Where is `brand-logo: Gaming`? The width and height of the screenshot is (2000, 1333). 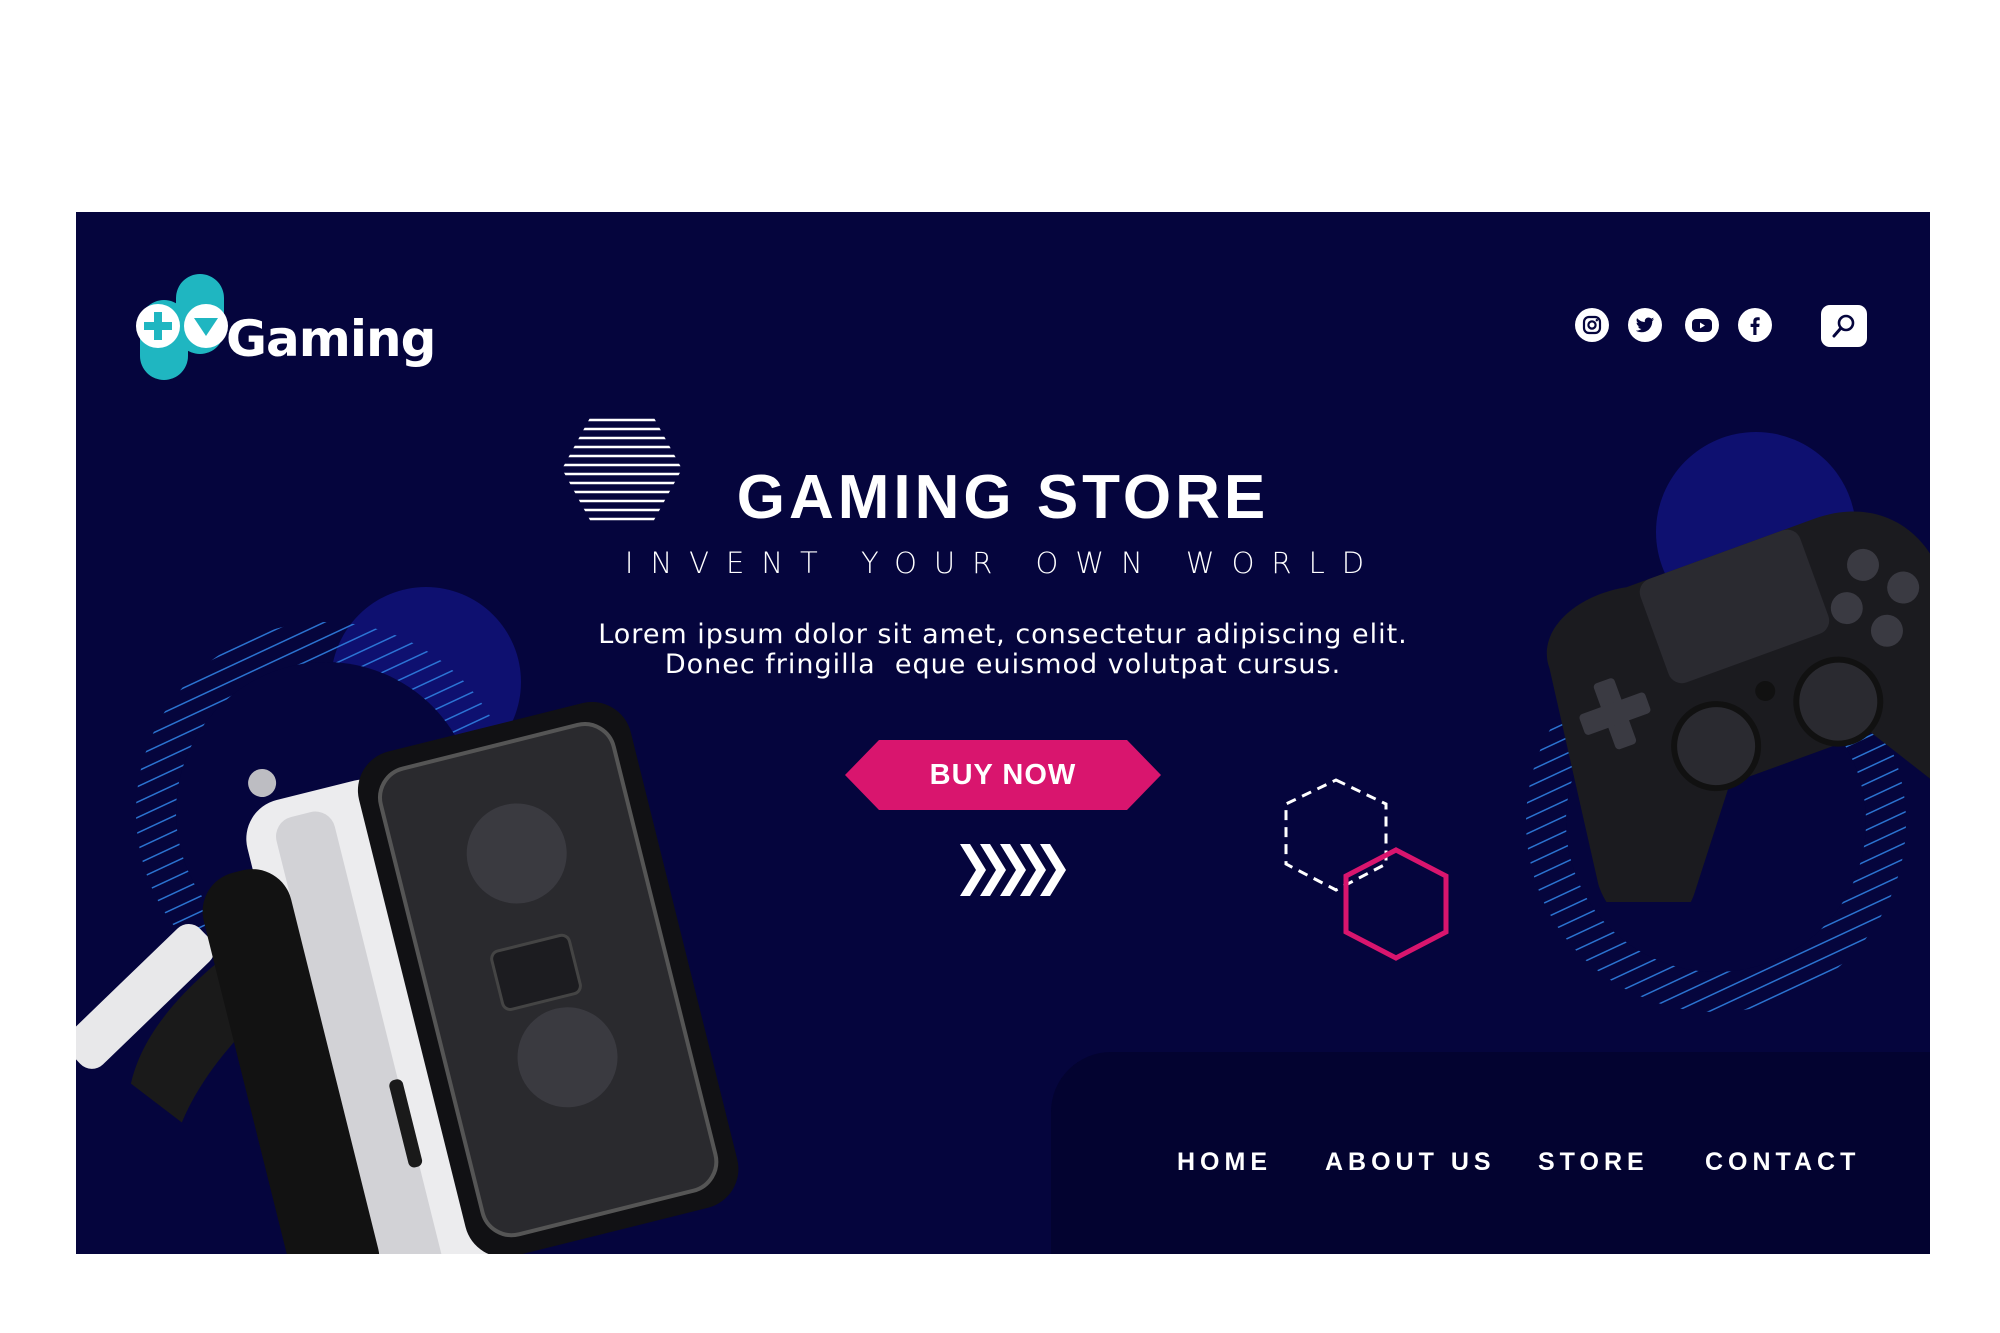
brand-logo: Gaming is located at coordinates (297, 330).